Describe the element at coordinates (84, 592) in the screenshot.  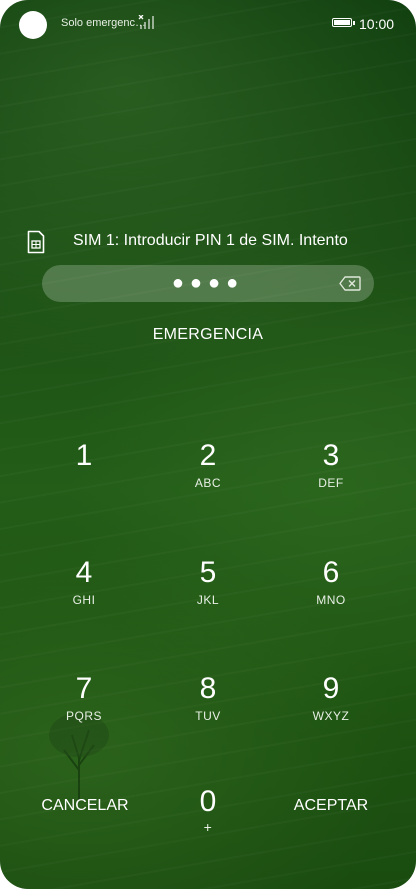
I see `key-4: 4 GHI` at that location.